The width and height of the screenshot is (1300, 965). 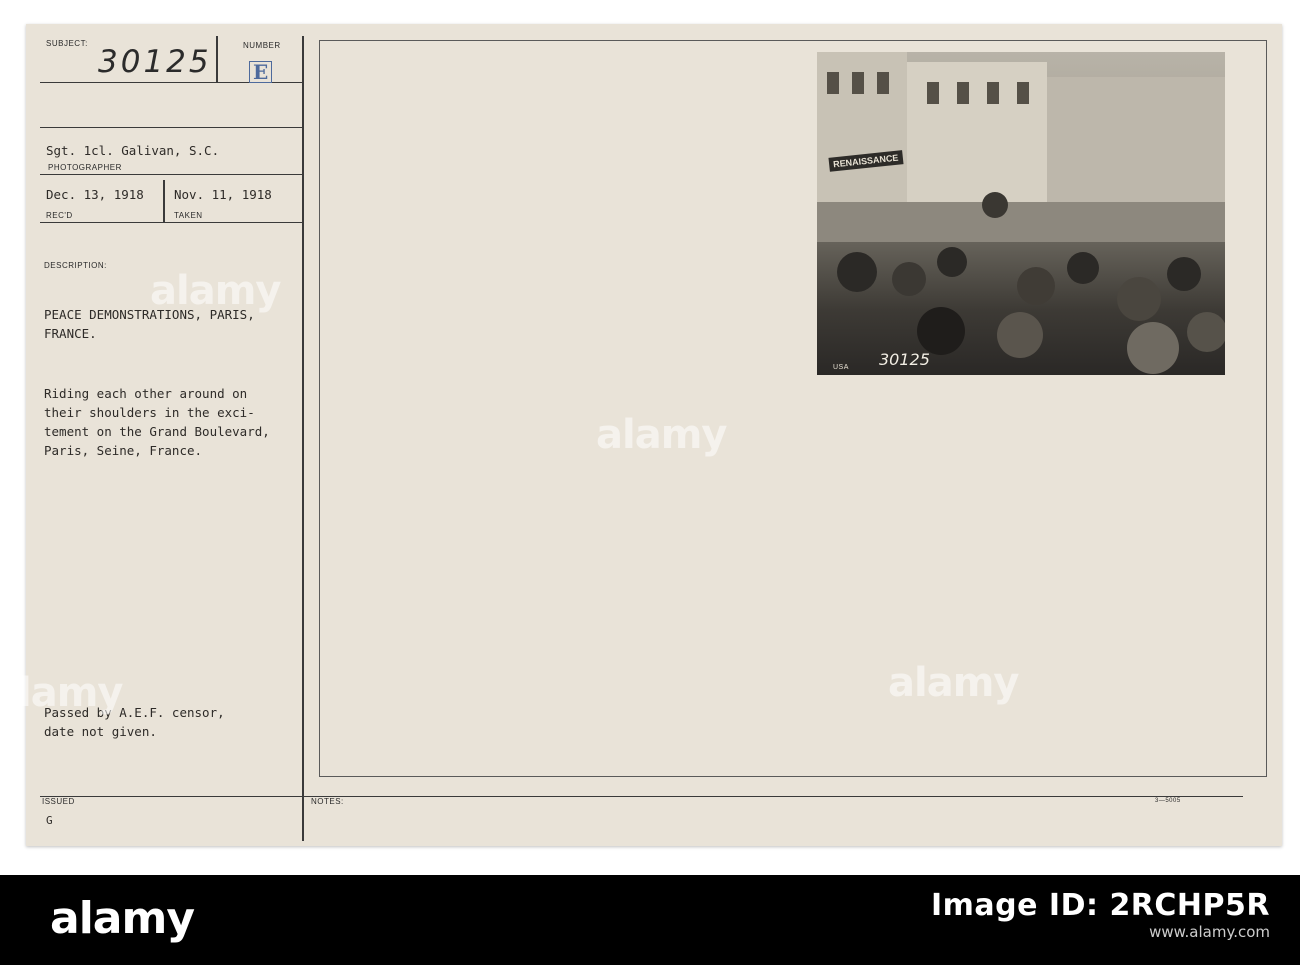 I want to click on description-line: Riding each other around on, so click(x=146, y=393).